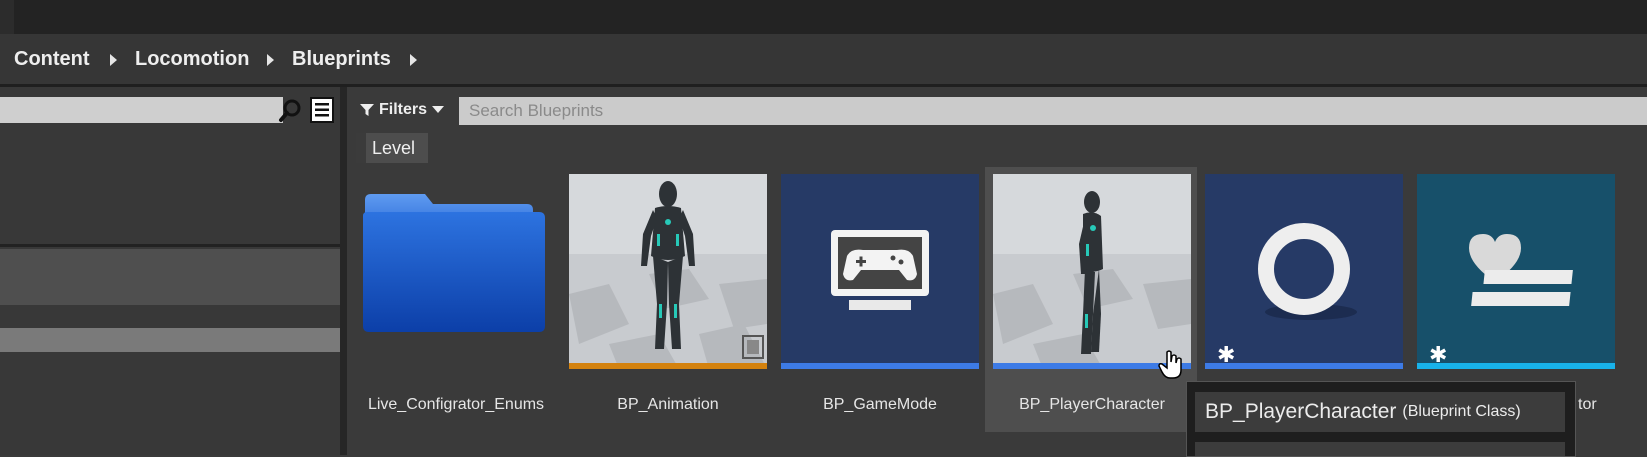 This screenshot has height=457, width=1647. What do you see at coordinates (170, 245) in the screenshot?
I see `panel-divider` at bounding box center [170, 245].